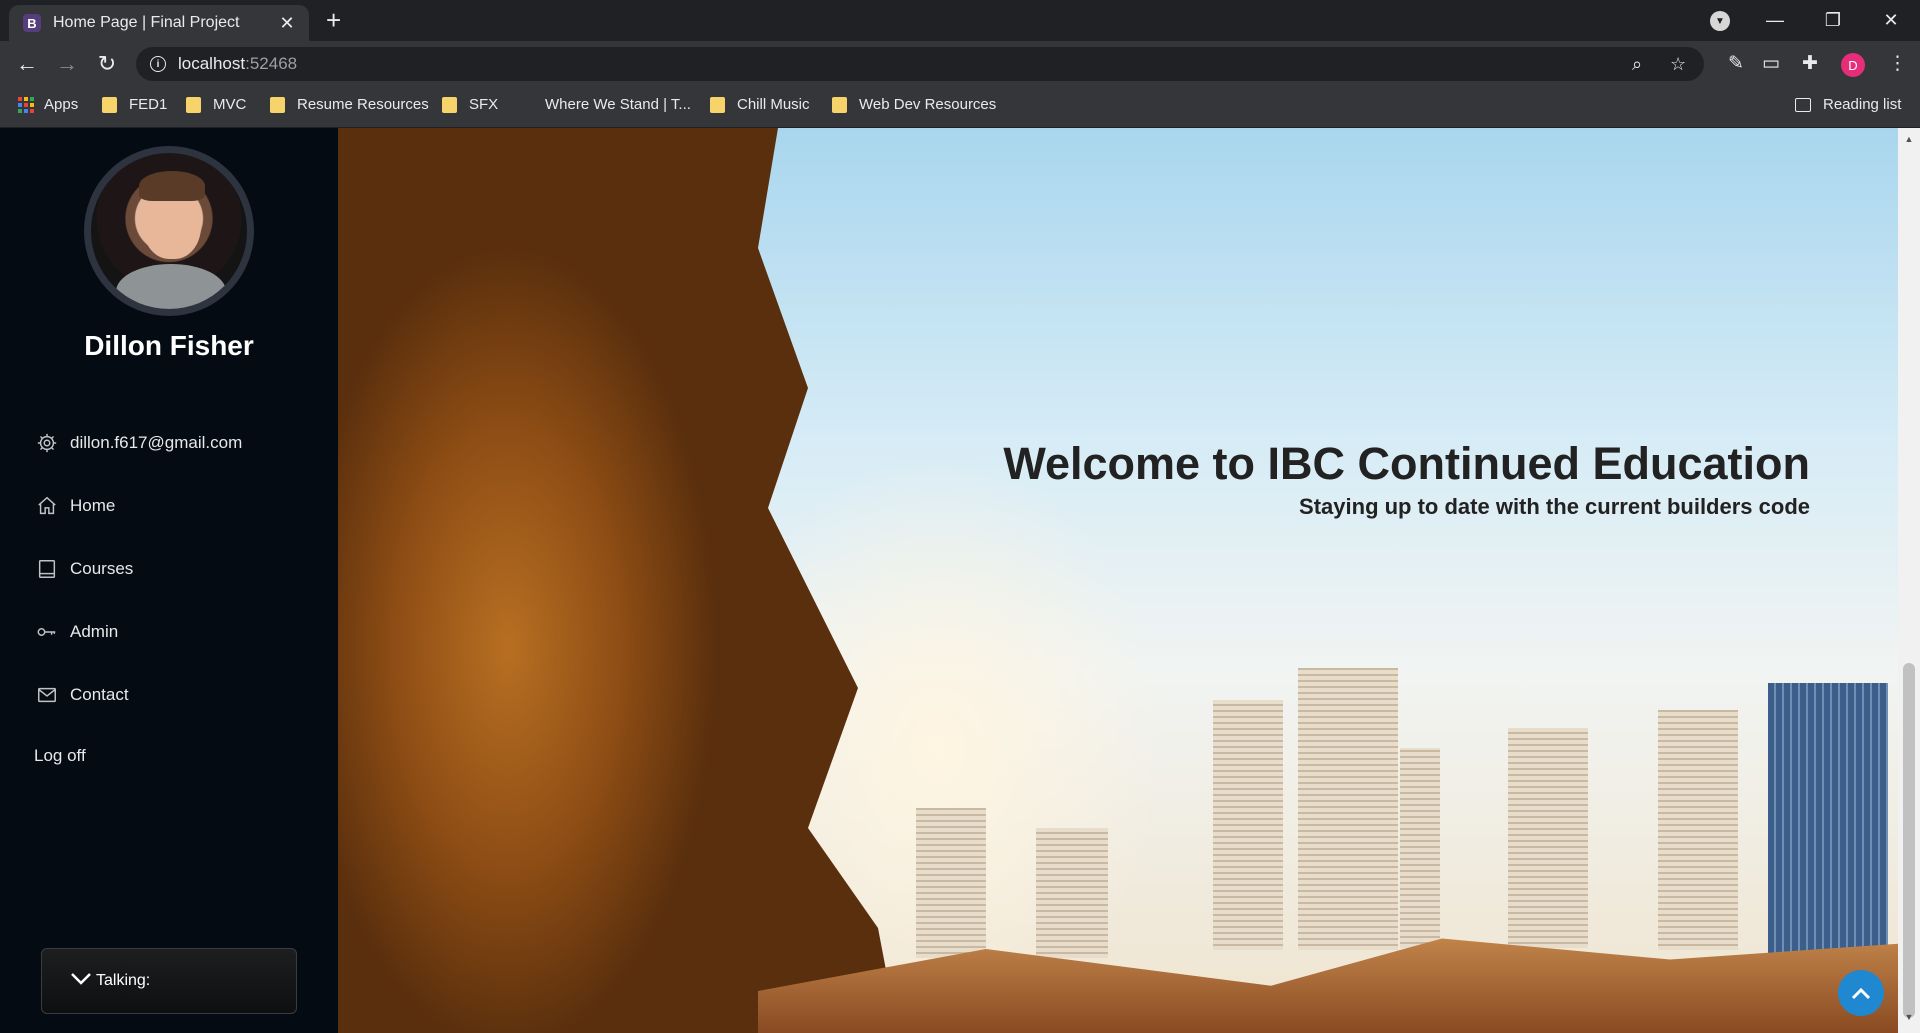  Describe the element at coordinates (146, 22) in the screenshot. I see `tab-title: Home Page | Final Project` at that location.